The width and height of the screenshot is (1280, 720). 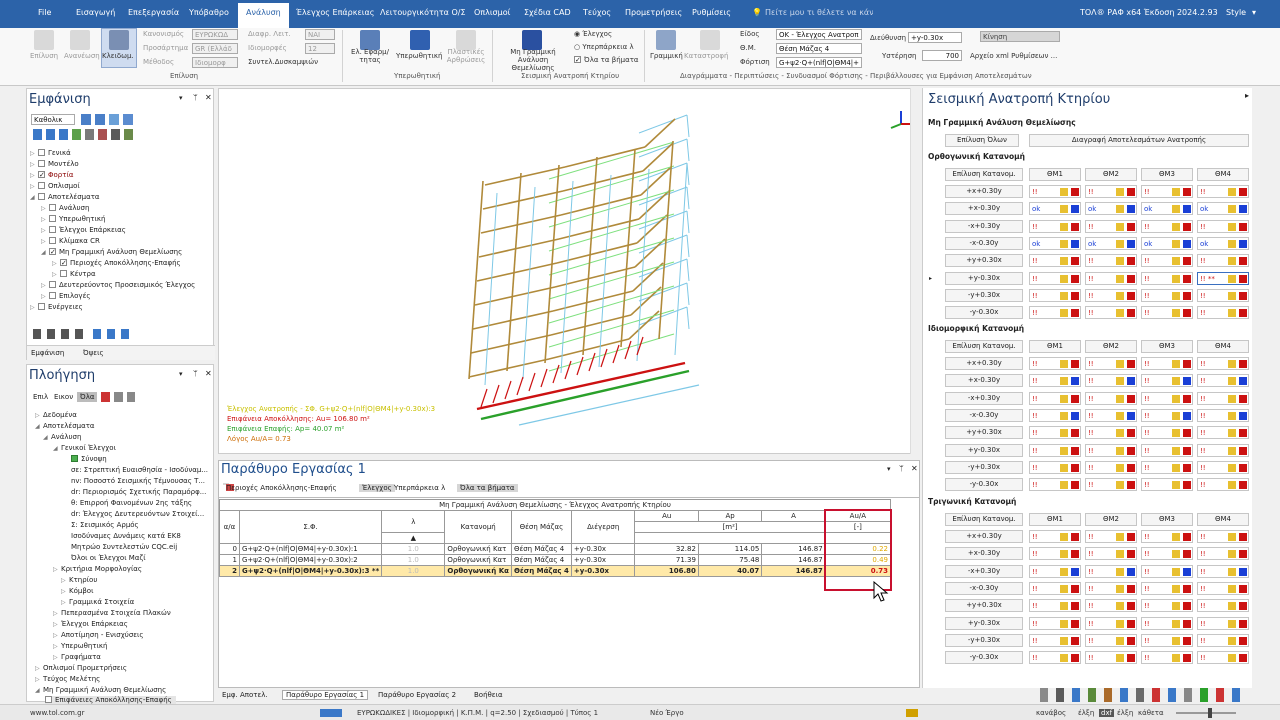 What do you see at coordinates (95, 12) in the screenshot?
I see `menu-insert: Εισαγωγή` at bounding box center [95, 12].